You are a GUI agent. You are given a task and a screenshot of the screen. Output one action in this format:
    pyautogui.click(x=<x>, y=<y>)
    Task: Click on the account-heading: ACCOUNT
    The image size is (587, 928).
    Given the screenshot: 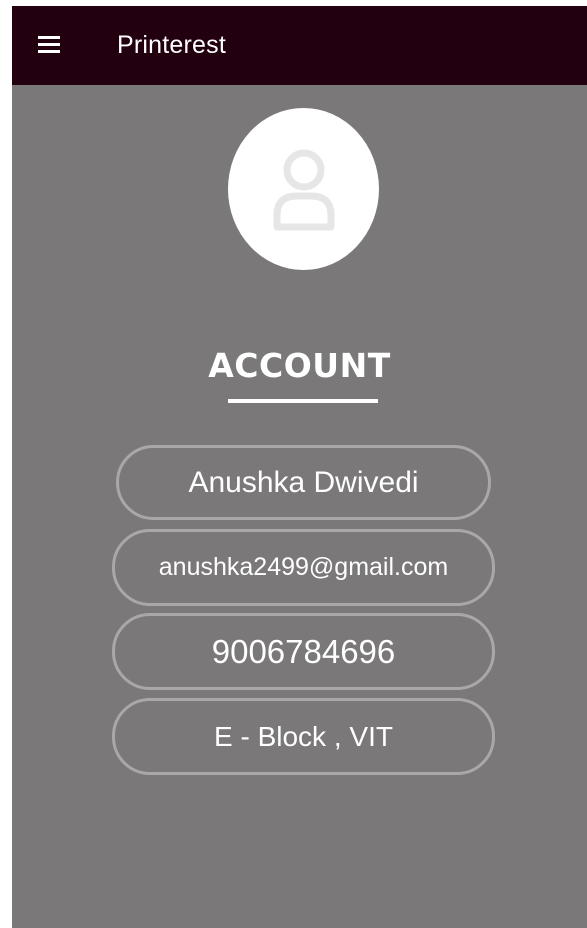 What is the action you would take?
    pyautogui.click(x=299, y=365)
    